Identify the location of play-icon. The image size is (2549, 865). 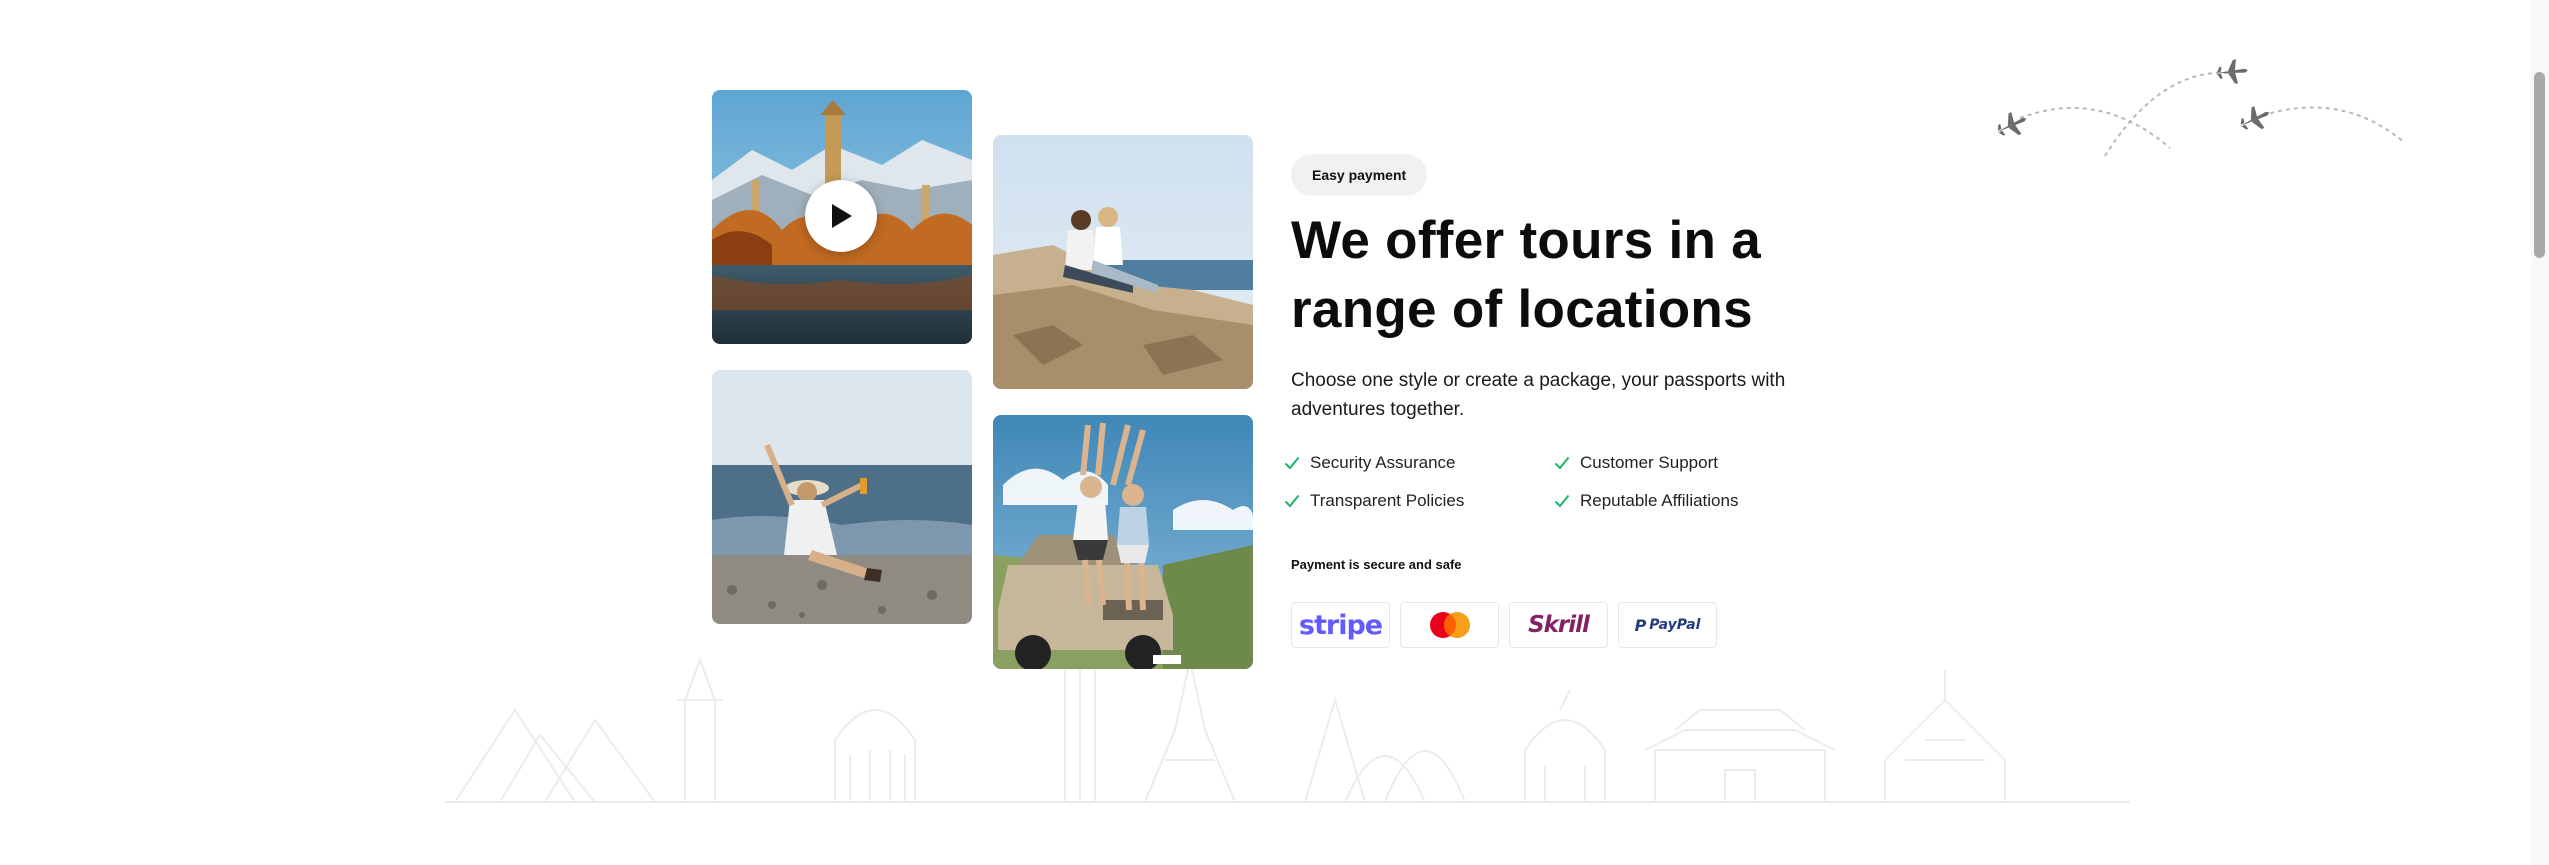
(842, 216).